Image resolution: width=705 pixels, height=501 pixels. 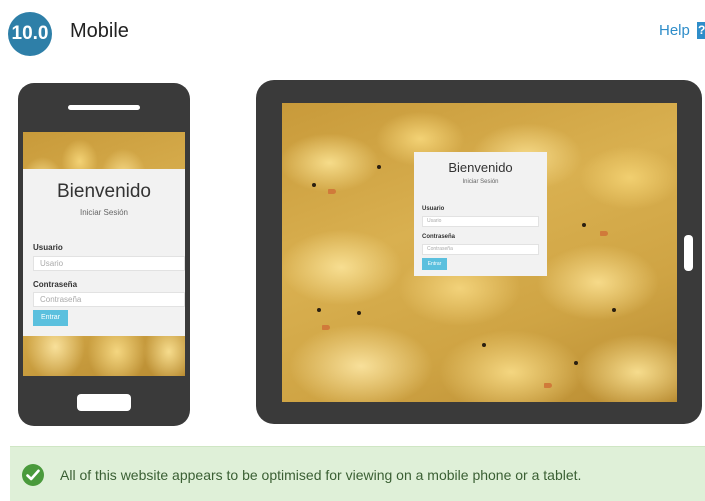 What do you see at coordinates (30, 34) in the screenshot?
I see `section-number-badge: 10.0` at bounding box center [30, 34].